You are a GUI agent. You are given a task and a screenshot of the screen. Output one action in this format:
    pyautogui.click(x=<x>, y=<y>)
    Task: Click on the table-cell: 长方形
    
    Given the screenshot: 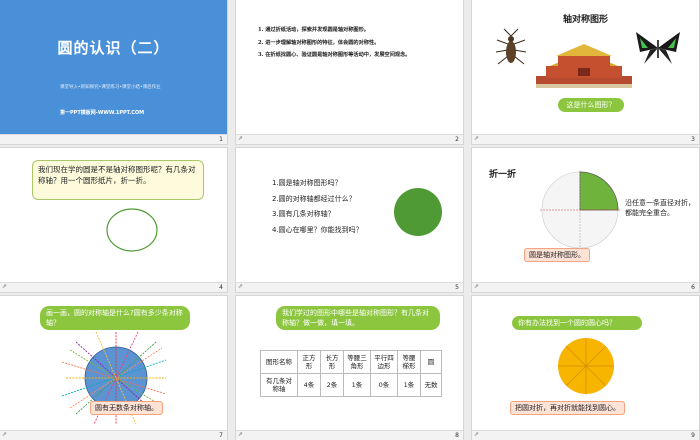 What is the action you would take?
    pyautogui.click(x=332, y=362)
    